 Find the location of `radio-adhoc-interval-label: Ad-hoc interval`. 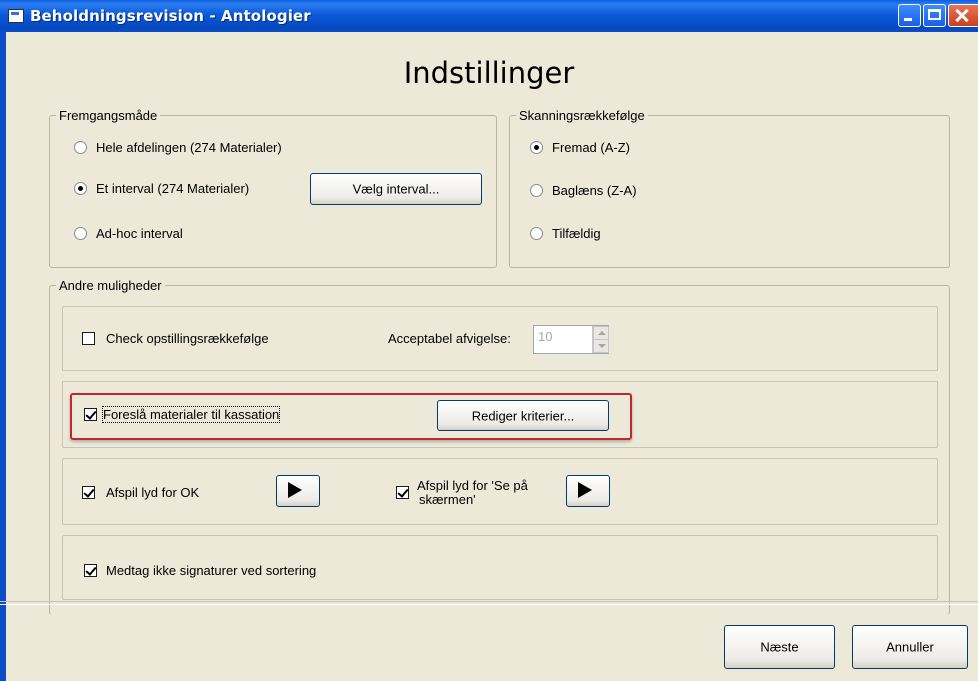

radio-adhoc-interval-label: Ad-hoc interval is located at coordinates (139, 233).